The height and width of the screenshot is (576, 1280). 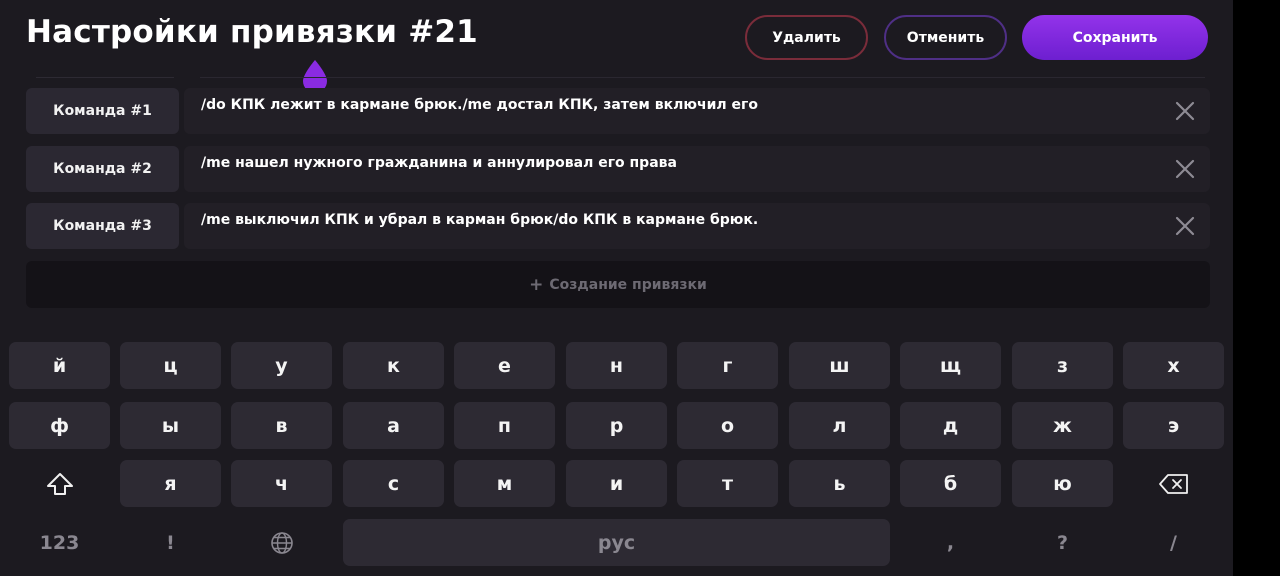 I want to click on key: э, so click(x=1173, y=425).